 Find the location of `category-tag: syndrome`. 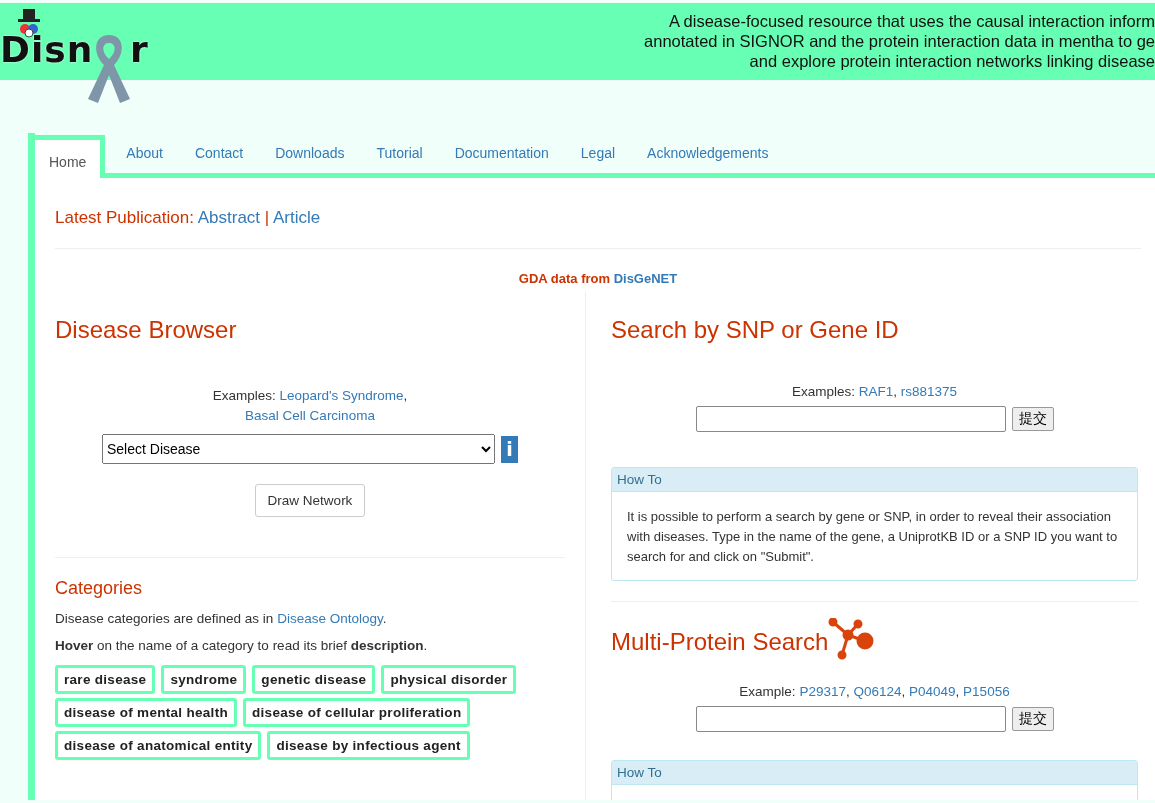

category-tag: syndrome is located at coordinates (204, 679).